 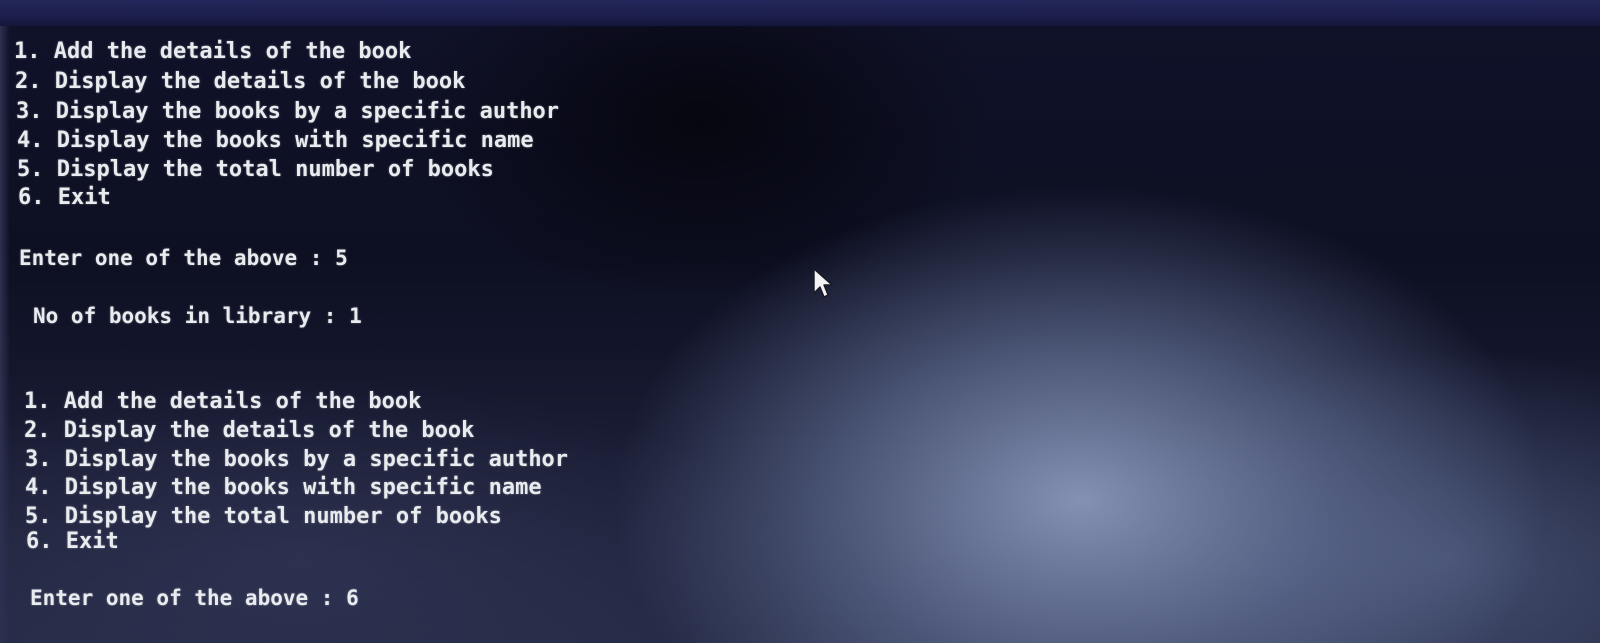 I want to click on menu-item-exit: 6. Exit, so click(x=64, y=197).